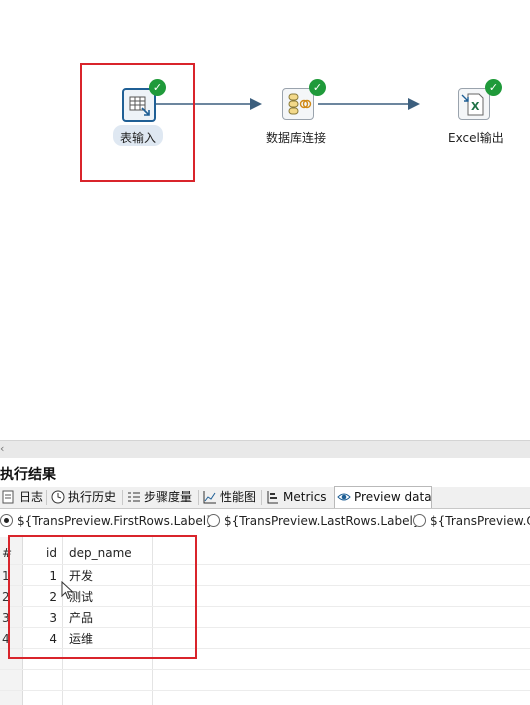  Describe the element at coordinates (265, 449) in the screenshot. I see `panel-splitter: ‹` at that location.